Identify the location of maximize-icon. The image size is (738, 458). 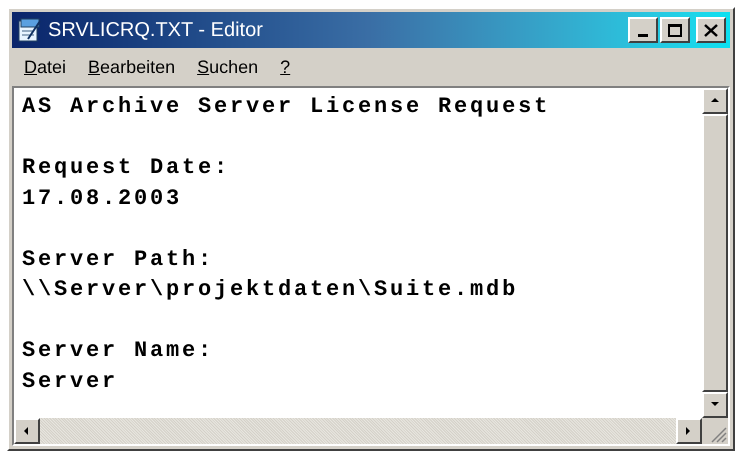
(675, 30).